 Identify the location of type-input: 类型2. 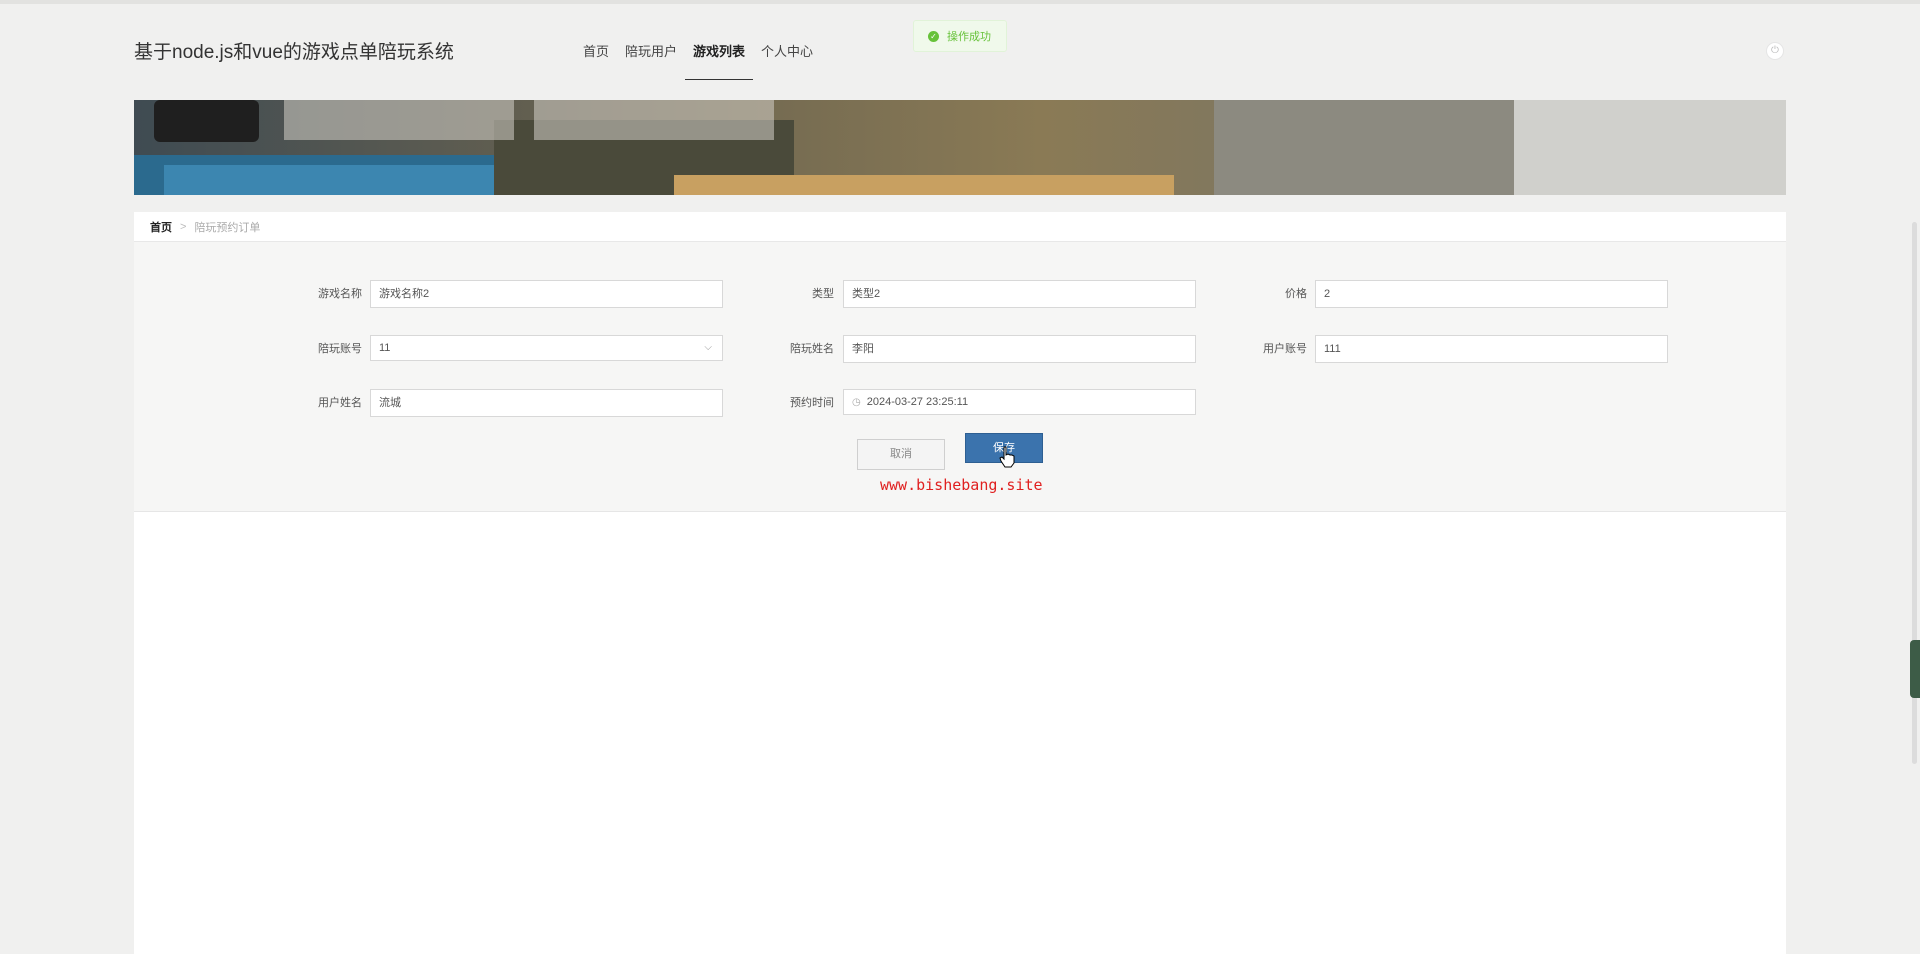
(1019, 294).